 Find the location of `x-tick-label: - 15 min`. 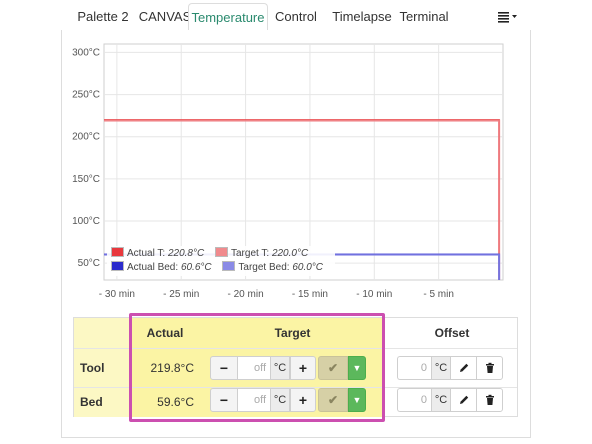

x-tick-label: - 15 min is located at coordinates (310, 294).